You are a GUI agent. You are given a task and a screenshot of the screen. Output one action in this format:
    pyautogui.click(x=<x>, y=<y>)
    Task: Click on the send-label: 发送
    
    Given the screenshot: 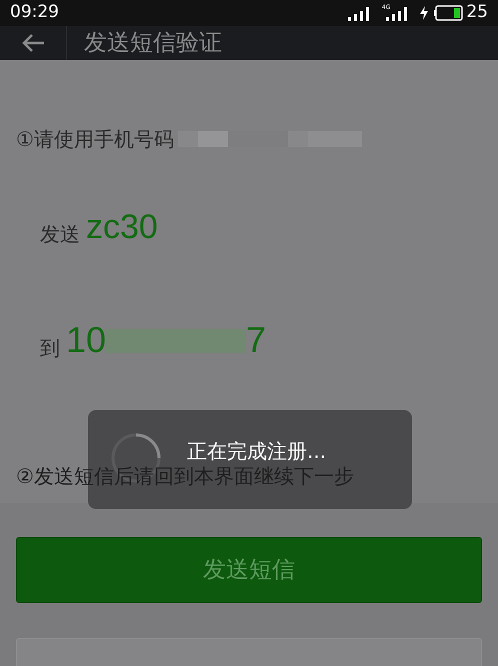 What is the action you would take?
    pyautogui.click(x=60, y=234)
    